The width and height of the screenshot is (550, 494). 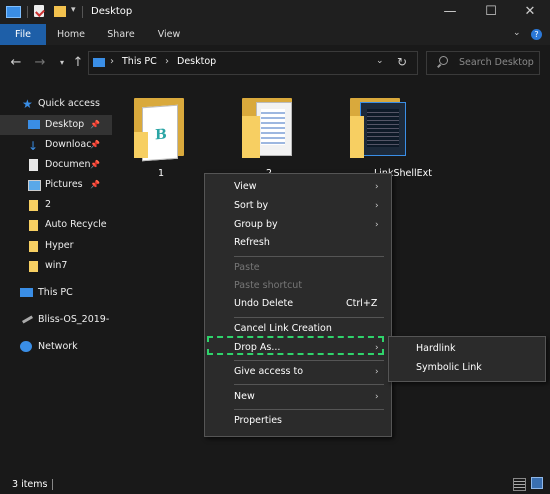 What do you see at coordinates (169, 34) in the screenshot?
I see `tab-view: View` at bounding box center [169, 34].